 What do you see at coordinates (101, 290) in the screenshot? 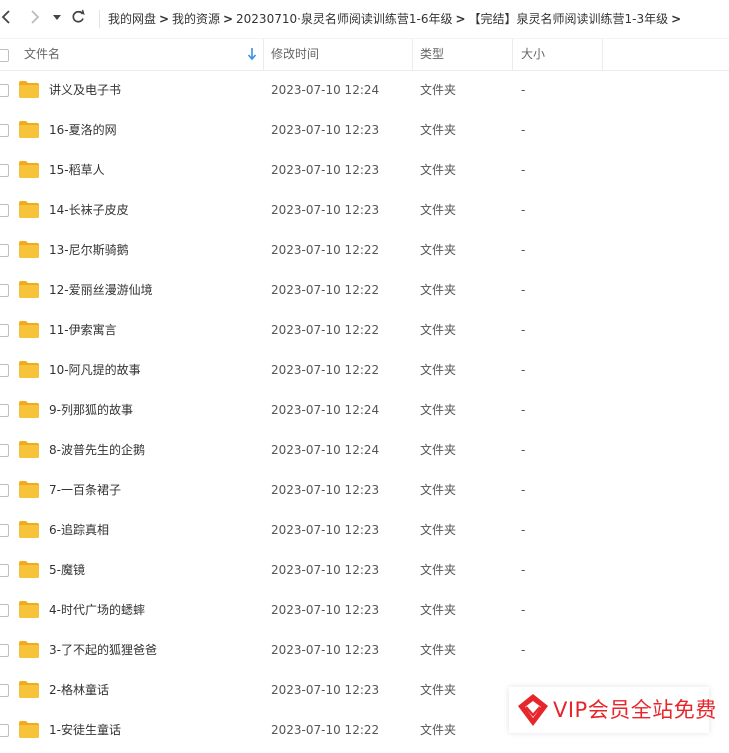
I see `file-name: 12-爱丽丝漫游仙境` at bounding box center [101, 290].